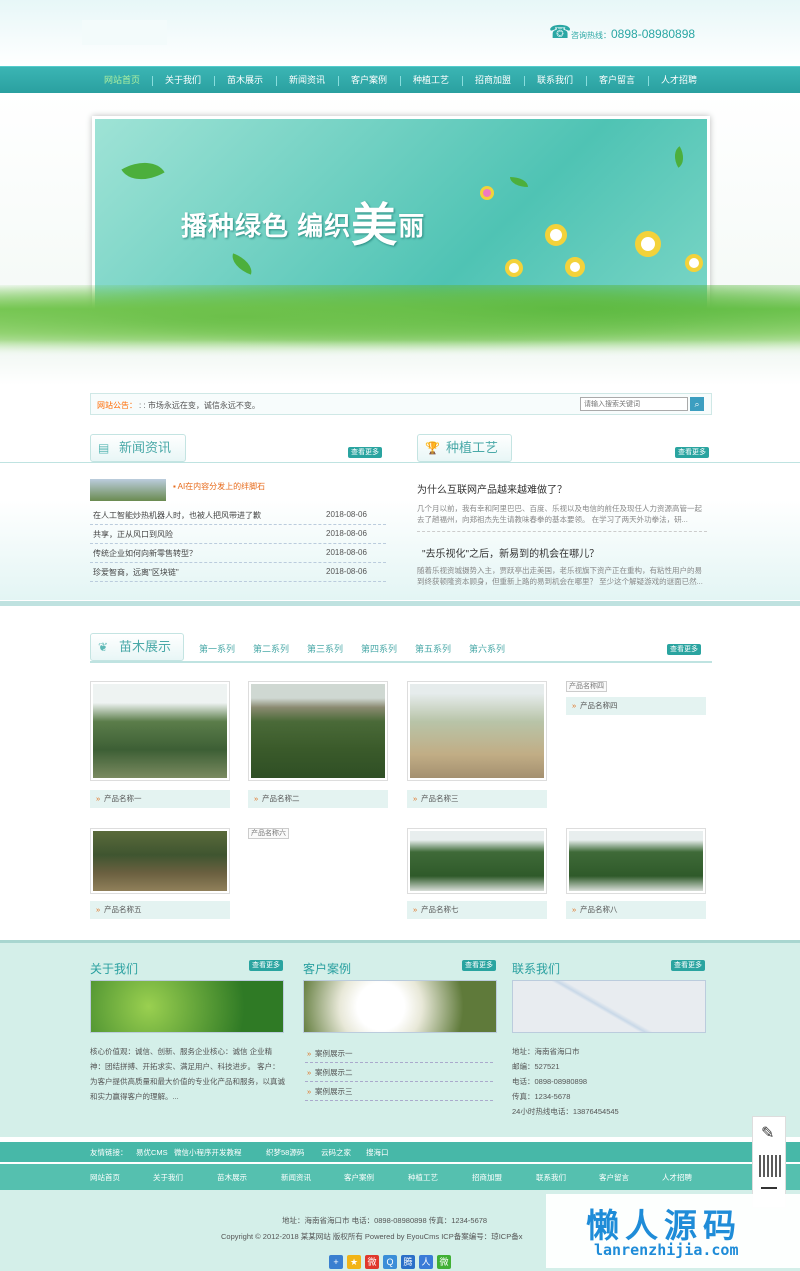  I want to click on search-input, so click(634, 404).